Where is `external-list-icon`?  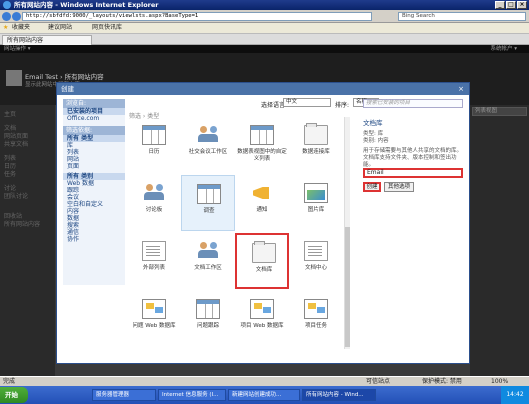 external-list-icon is located at coordinates (154, 251).